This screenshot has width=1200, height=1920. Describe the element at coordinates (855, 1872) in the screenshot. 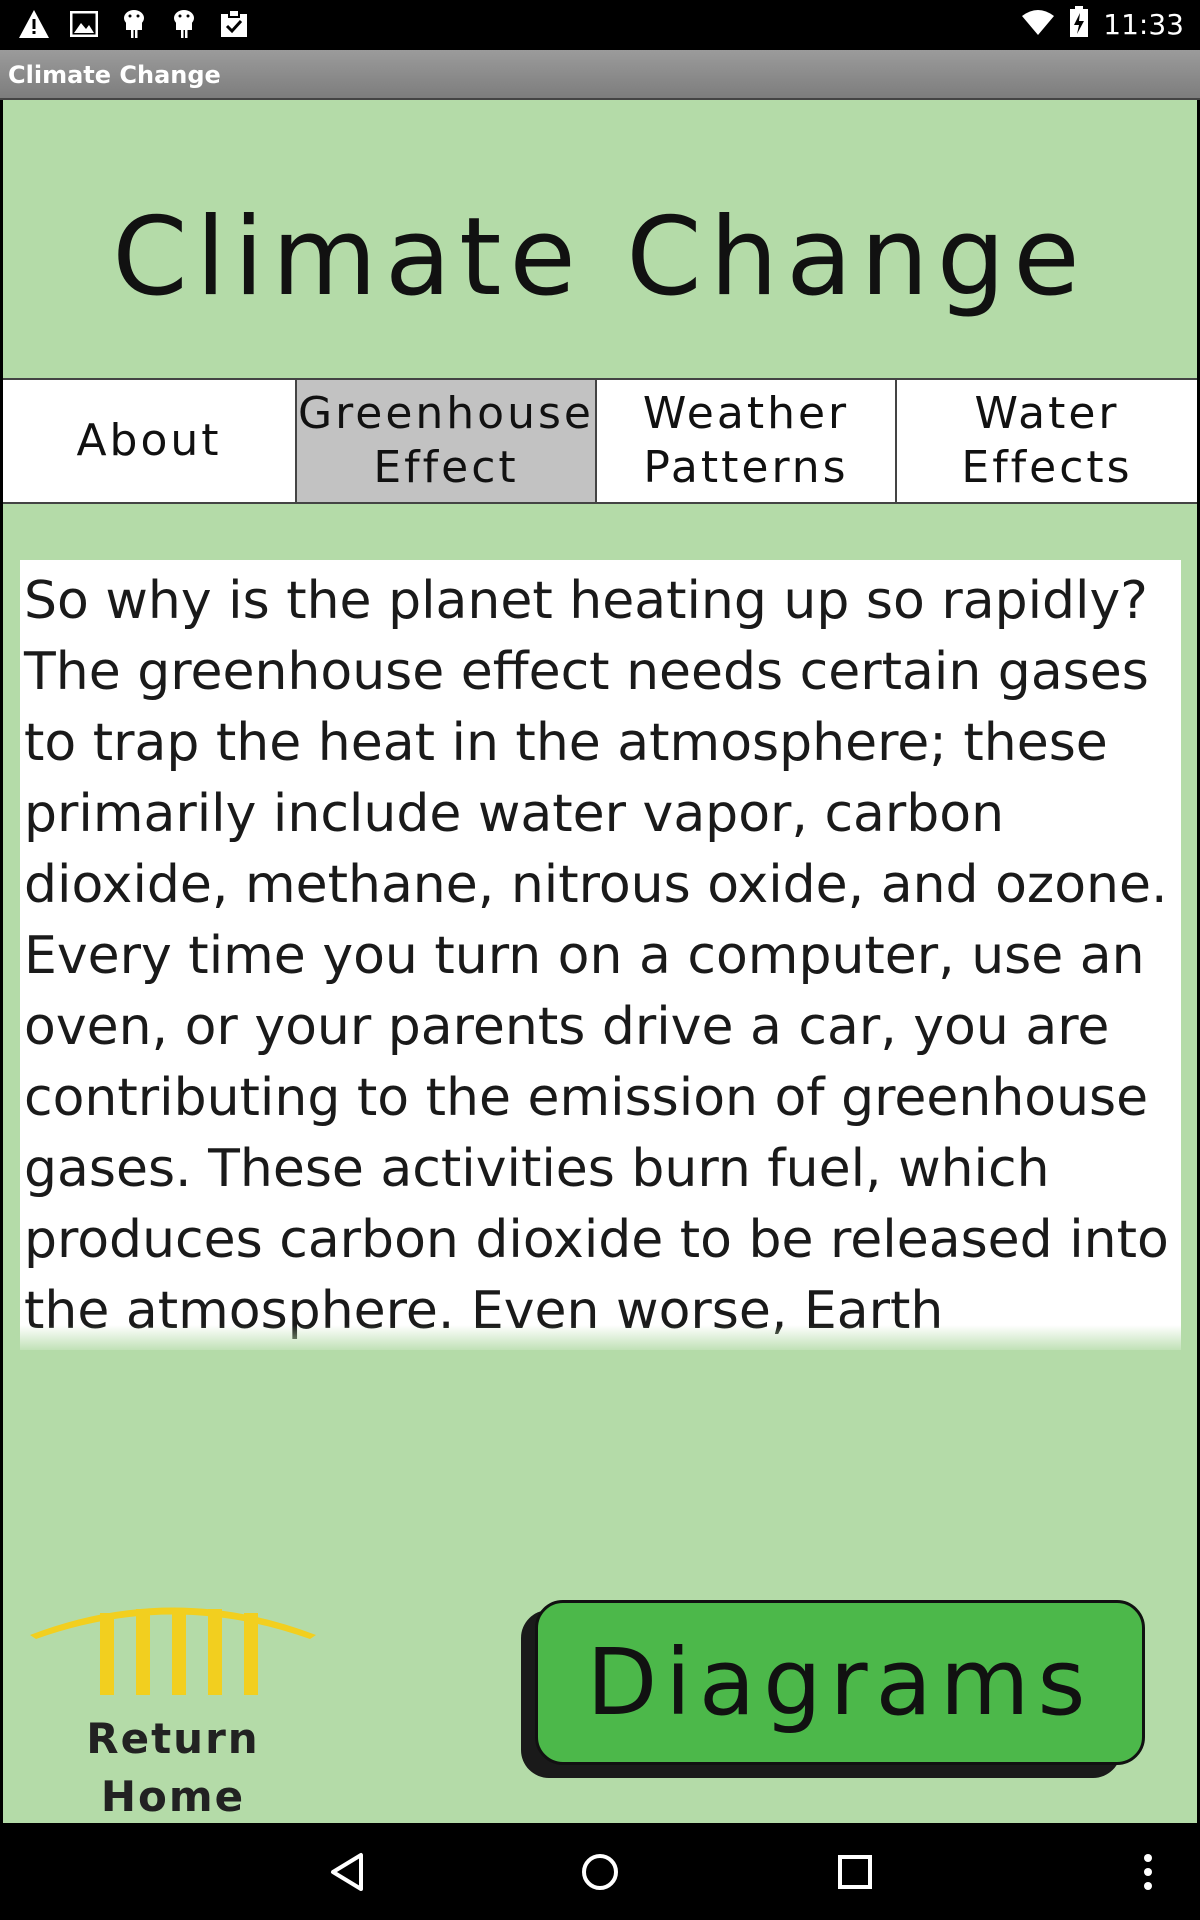

I see `recents-icon` at that location.